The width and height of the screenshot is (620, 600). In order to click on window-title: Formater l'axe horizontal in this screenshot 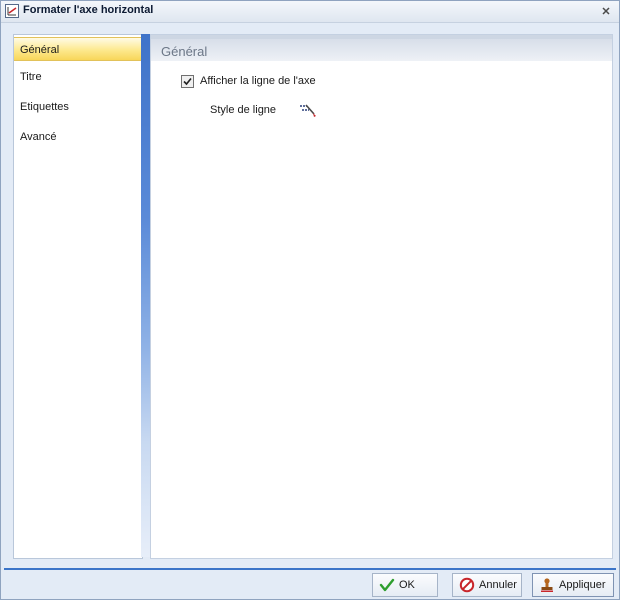, I will do `click(88, 10)`.